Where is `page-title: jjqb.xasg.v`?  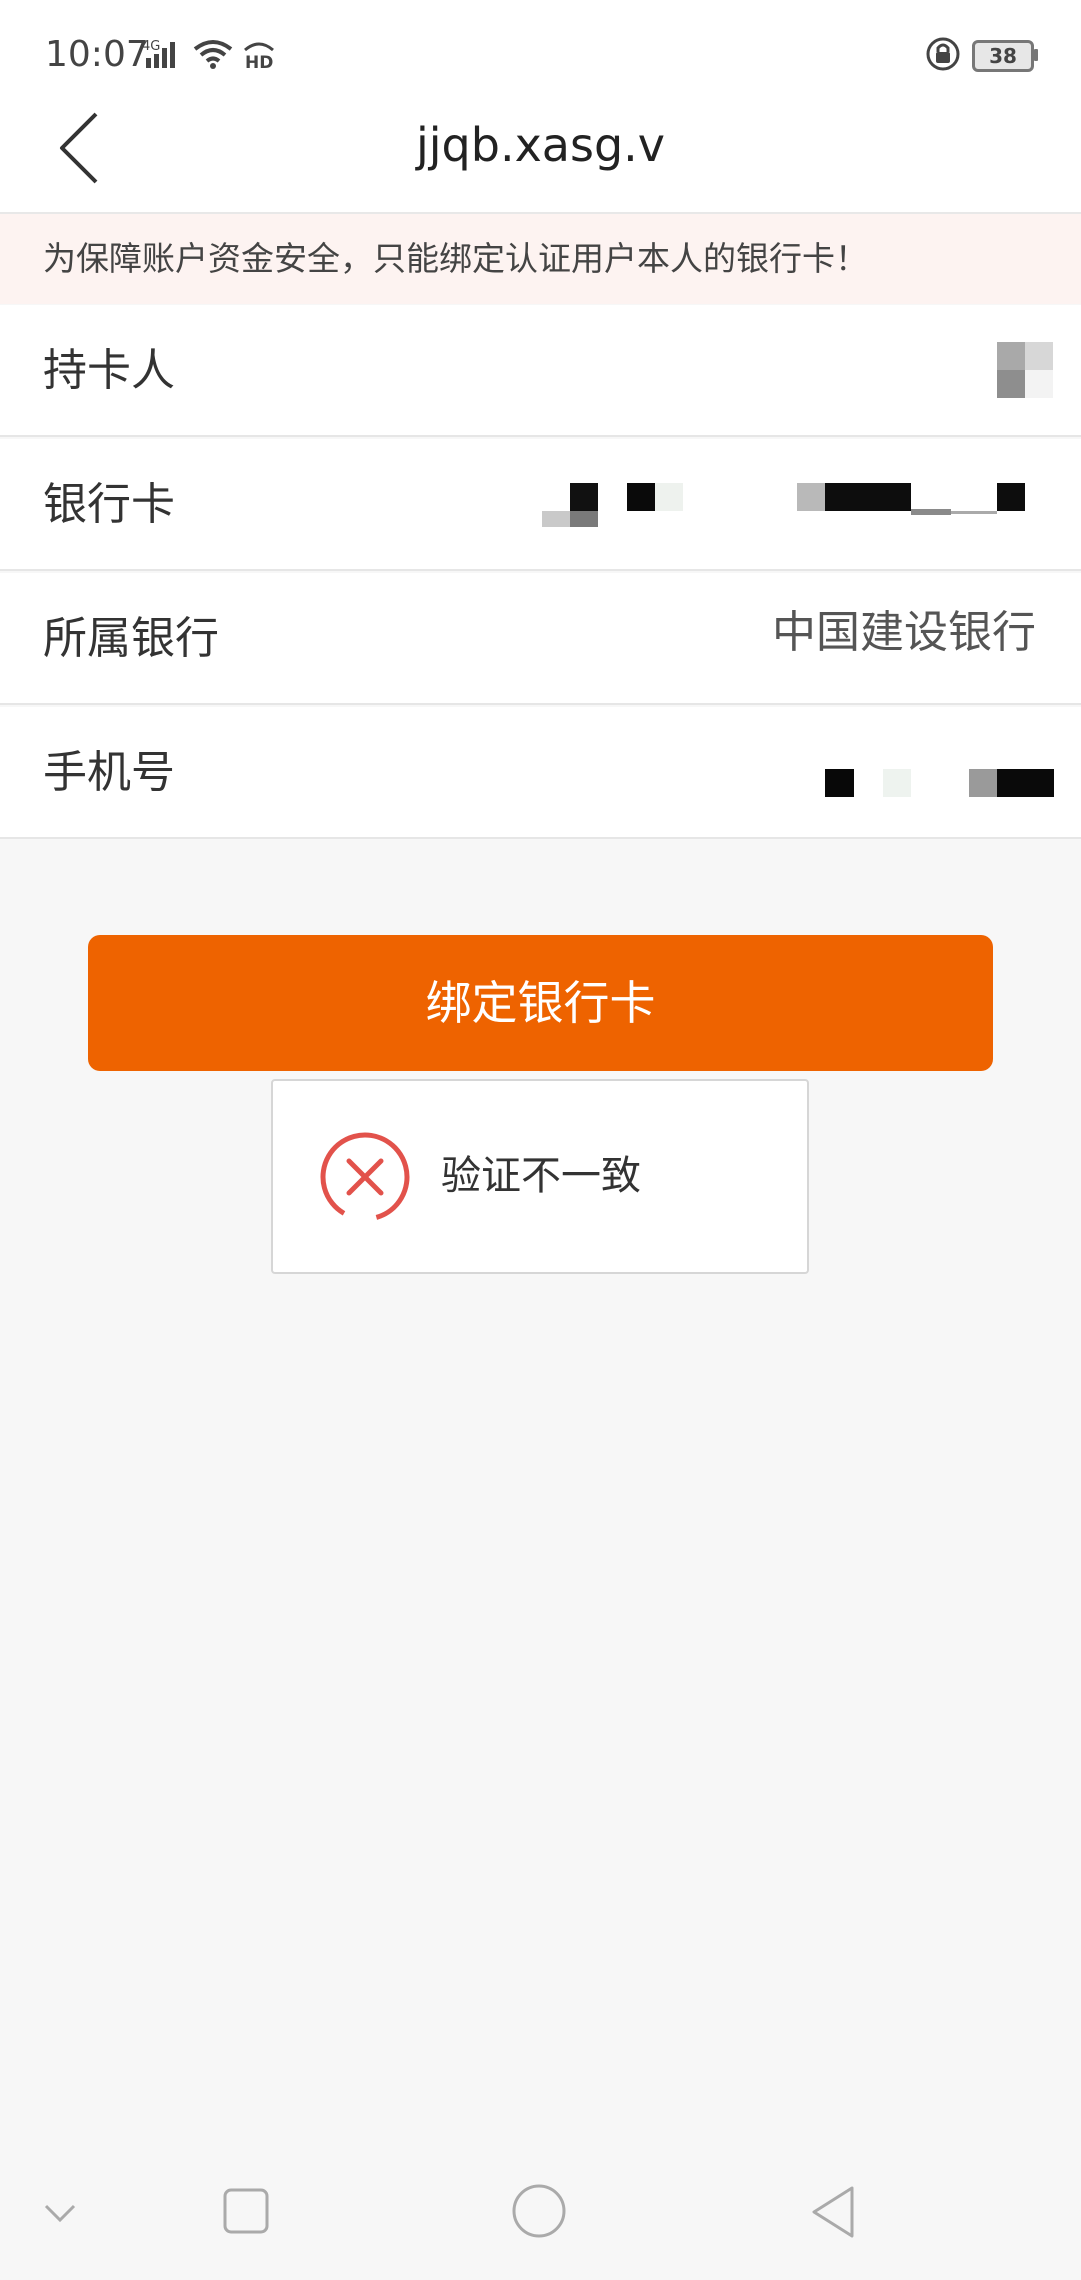
page-title: jjqb.xasg.v is located at coordinates (540, 145).